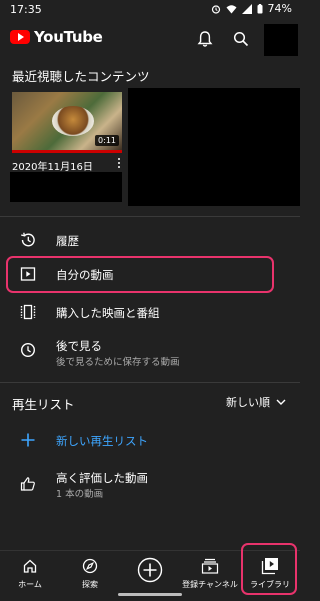 This screenshot has height=601, width=320. I want to click on app-title: YouTube, so click(68, 37).